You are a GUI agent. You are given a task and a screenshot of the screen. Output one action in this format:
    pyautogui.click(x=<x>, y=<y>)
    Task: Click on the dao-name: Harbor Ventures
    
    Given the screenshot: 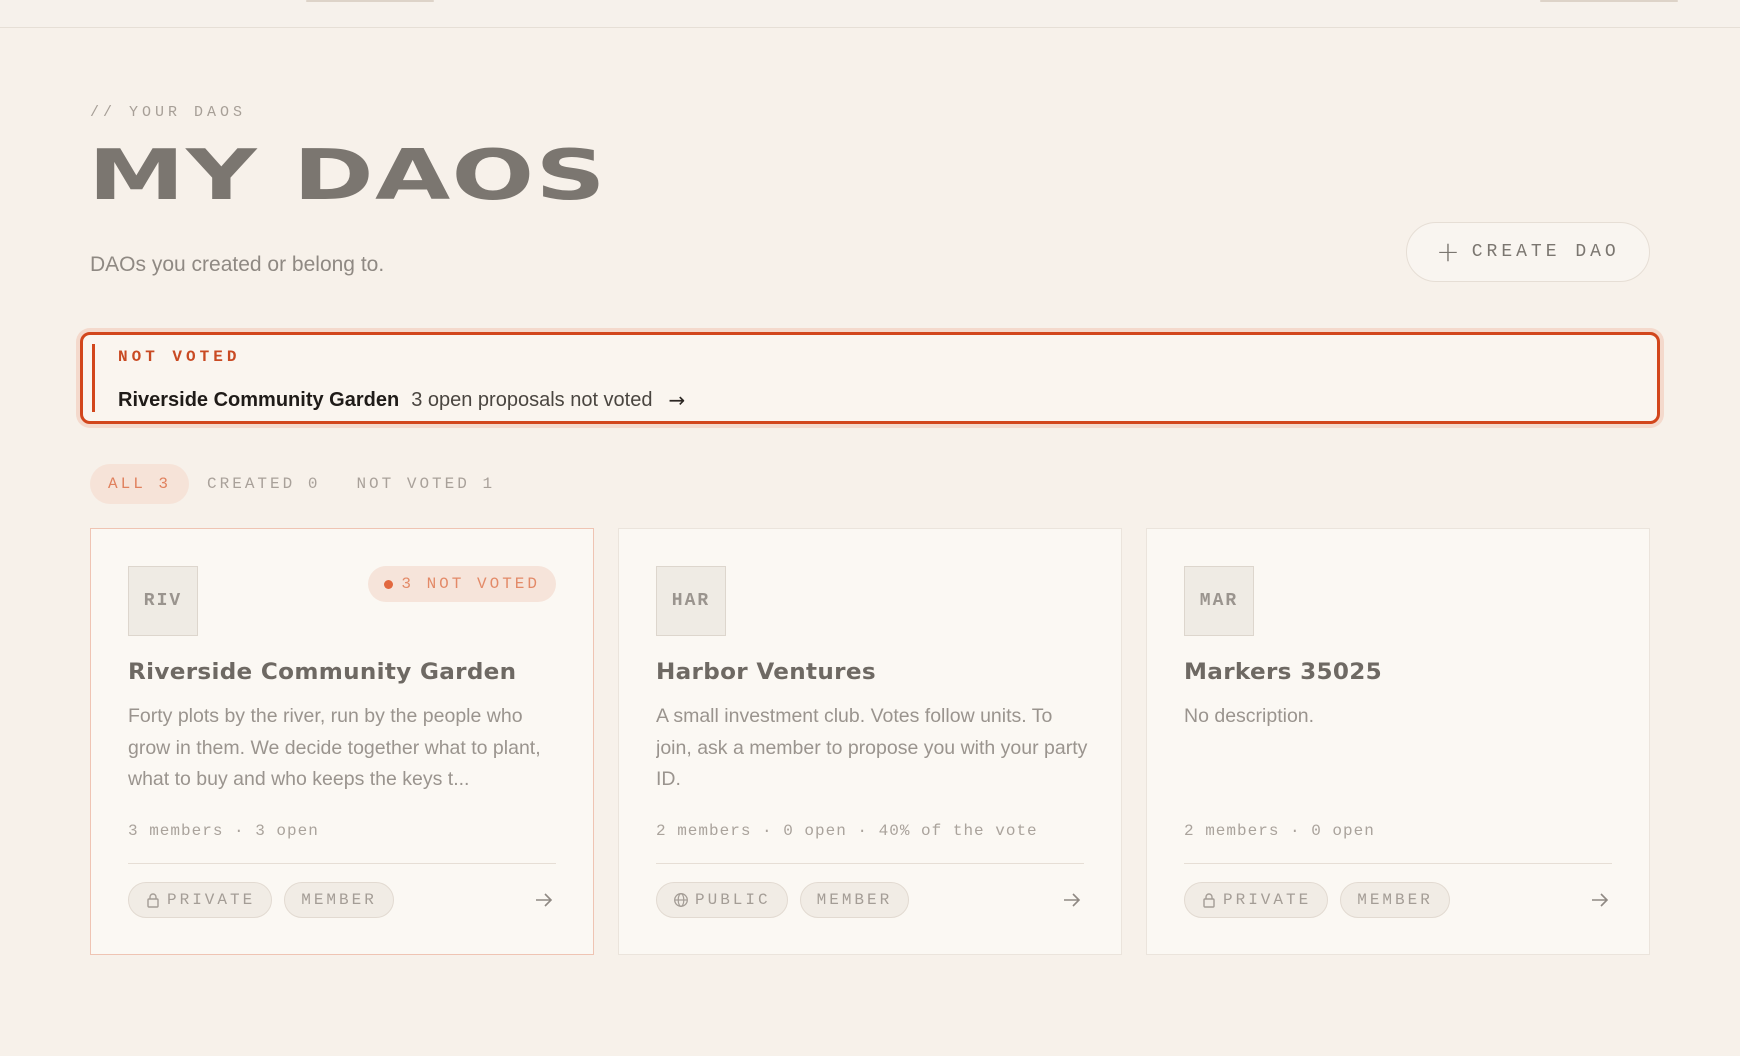 What is the action you would take?
    pyautogui.click(x=766, y=672)
    